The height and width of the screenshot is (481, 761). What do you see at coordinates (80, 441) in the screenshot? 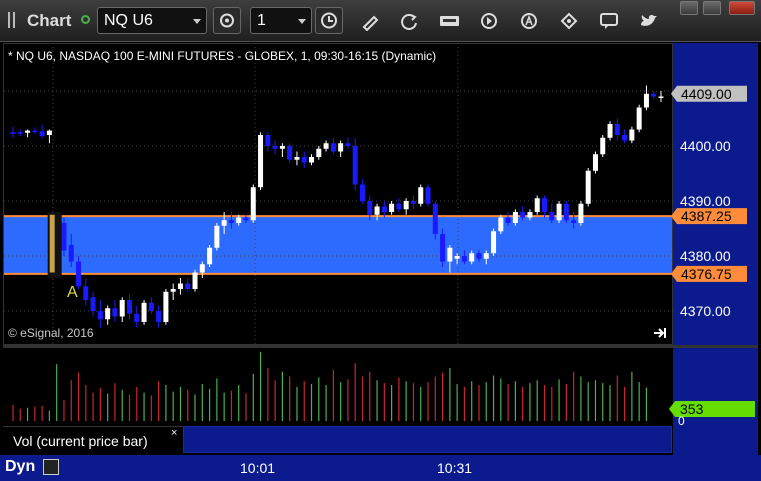
I see `volume-study-title: Vol (current price bar)` at bounding box center [80, 441].